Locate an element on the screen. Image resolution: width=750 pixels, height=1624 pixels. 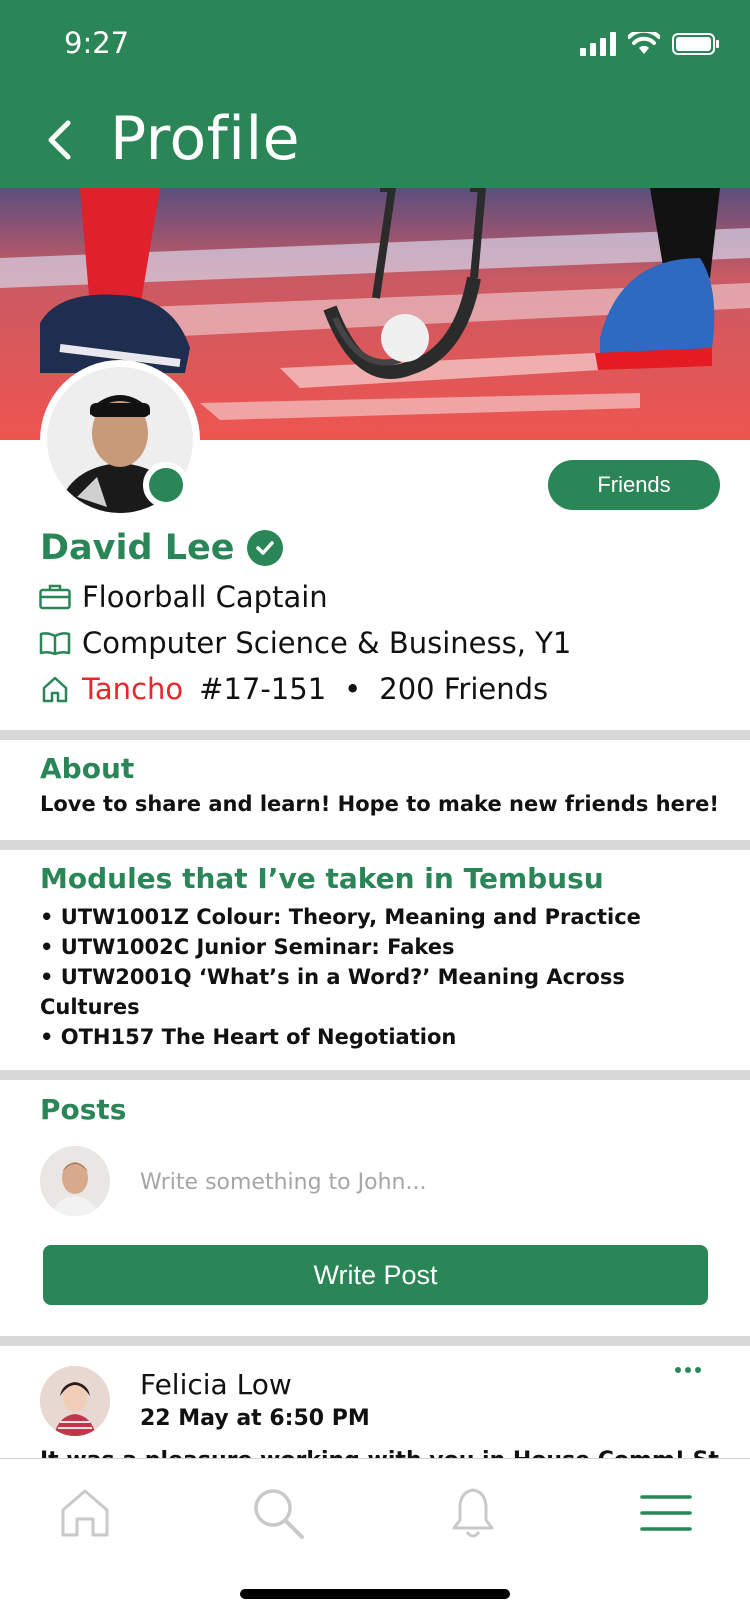
about-title: About is located at coordinates (87, 768).